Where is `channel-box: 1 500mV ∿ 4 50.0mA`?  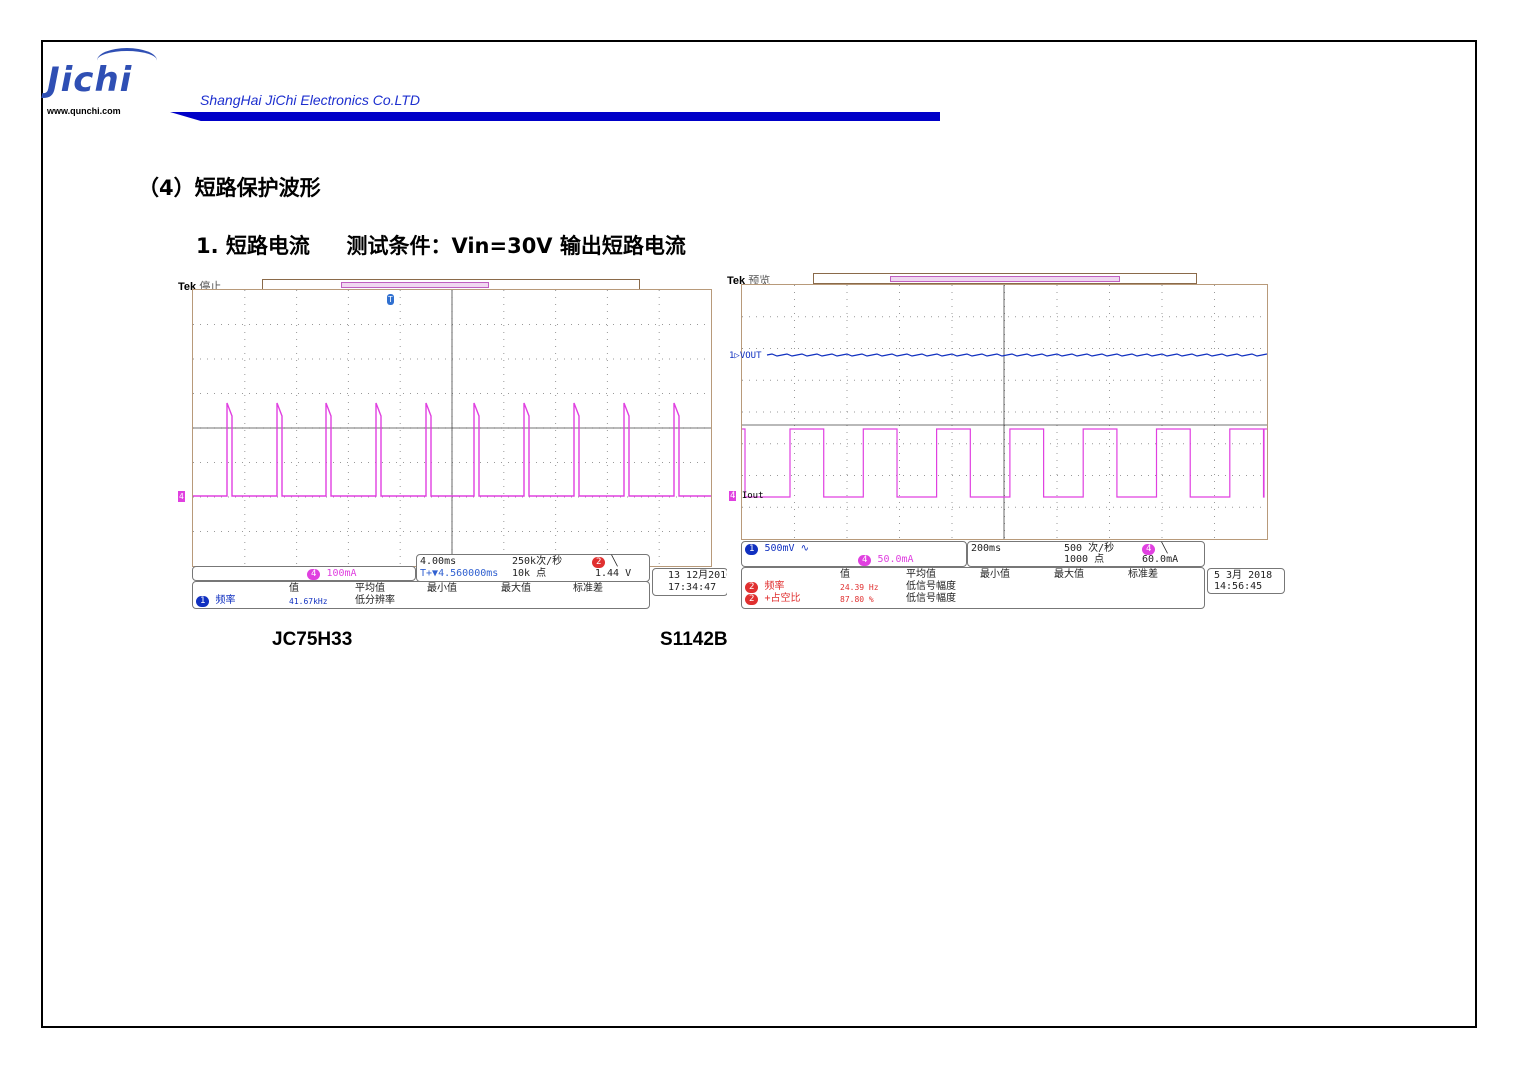 channel-box: 1 500mV ∿ 4 50.0mA is located at coordinates (854, 554).